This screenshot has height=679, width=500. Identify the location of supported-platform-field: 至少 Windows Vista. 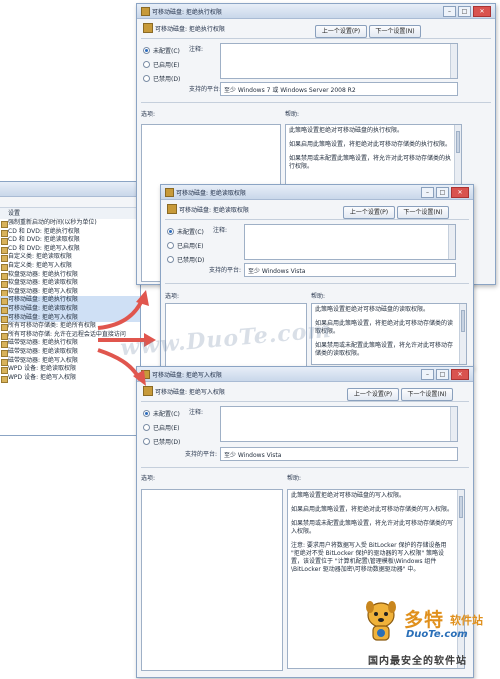
(350, 270).